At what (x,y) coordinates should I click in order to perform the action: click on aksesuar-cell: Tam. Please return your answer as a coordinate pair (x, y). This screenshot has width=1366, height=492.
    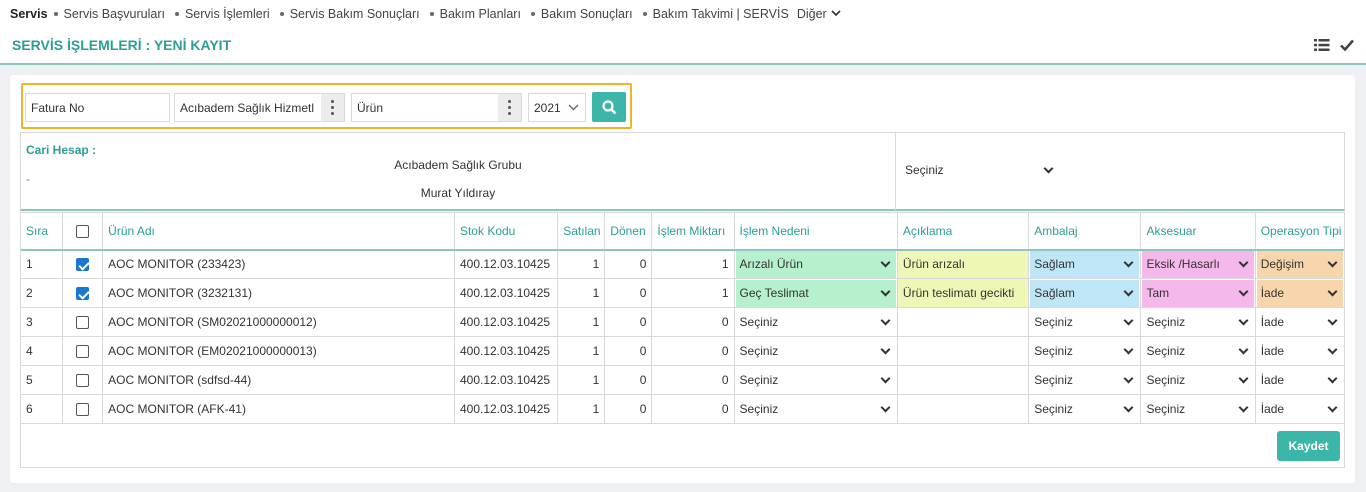
    Looking at the image, I should click on (1198, 293).